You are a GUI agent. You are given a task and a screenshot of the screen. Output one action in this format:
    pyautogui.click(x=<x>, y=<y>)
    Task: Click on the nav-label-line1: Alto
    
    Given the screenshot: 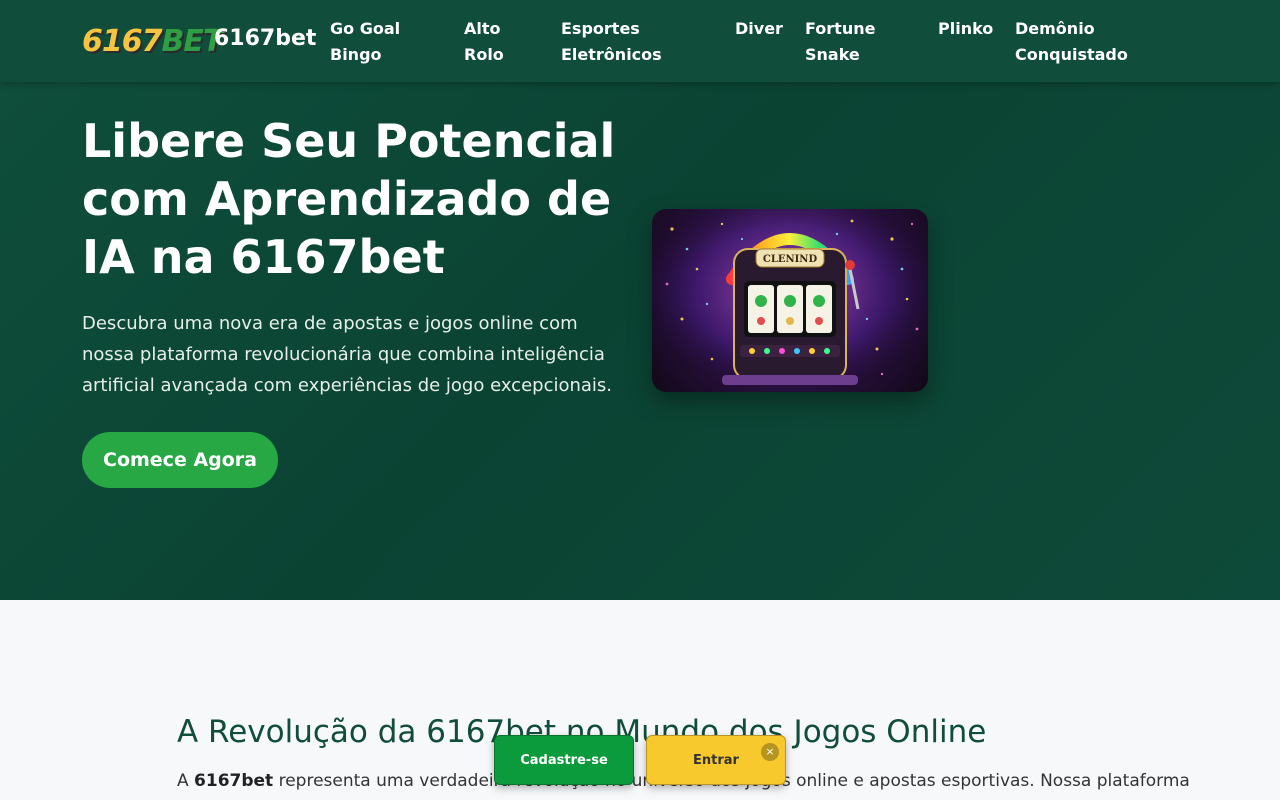 What is the action you would take?
    pyautogui.click(x=482, y=28)
    